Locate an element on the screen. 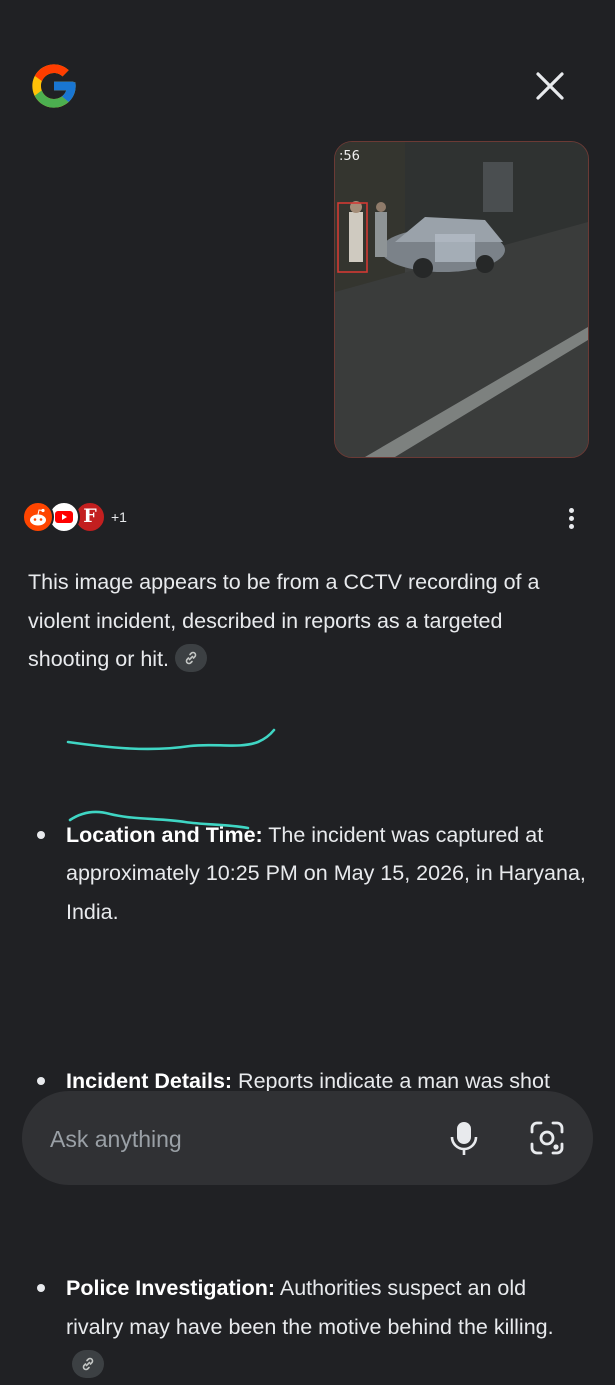 This screenshot has width=615, height=1385. google-g-icon is located at coordinates (54, 86).